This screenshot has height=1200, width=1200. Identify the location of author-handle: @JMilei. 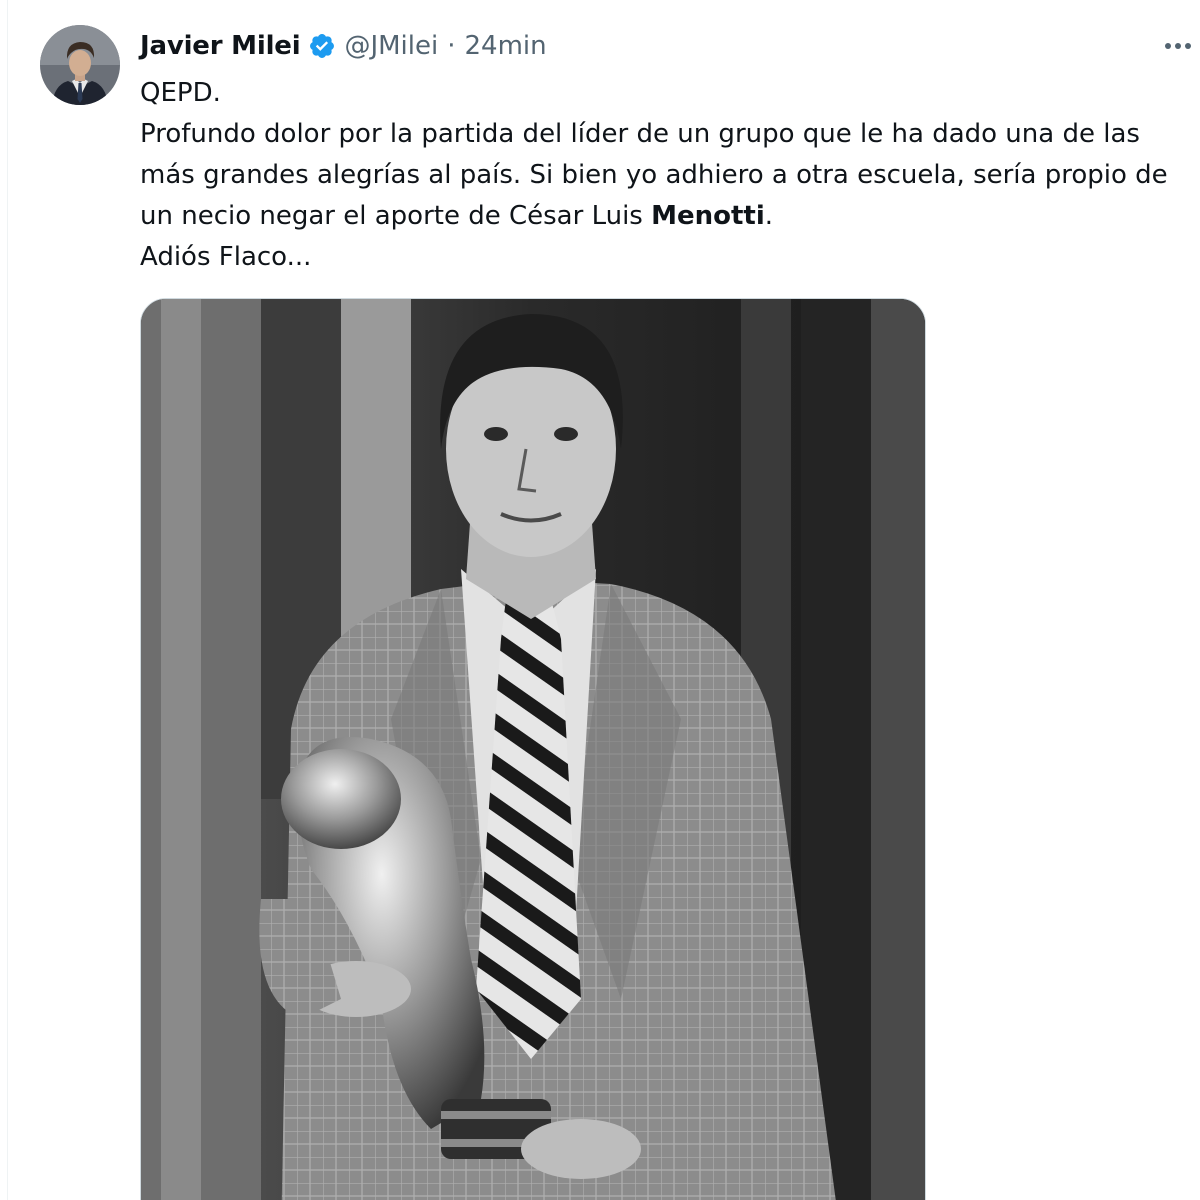
(391, 46).